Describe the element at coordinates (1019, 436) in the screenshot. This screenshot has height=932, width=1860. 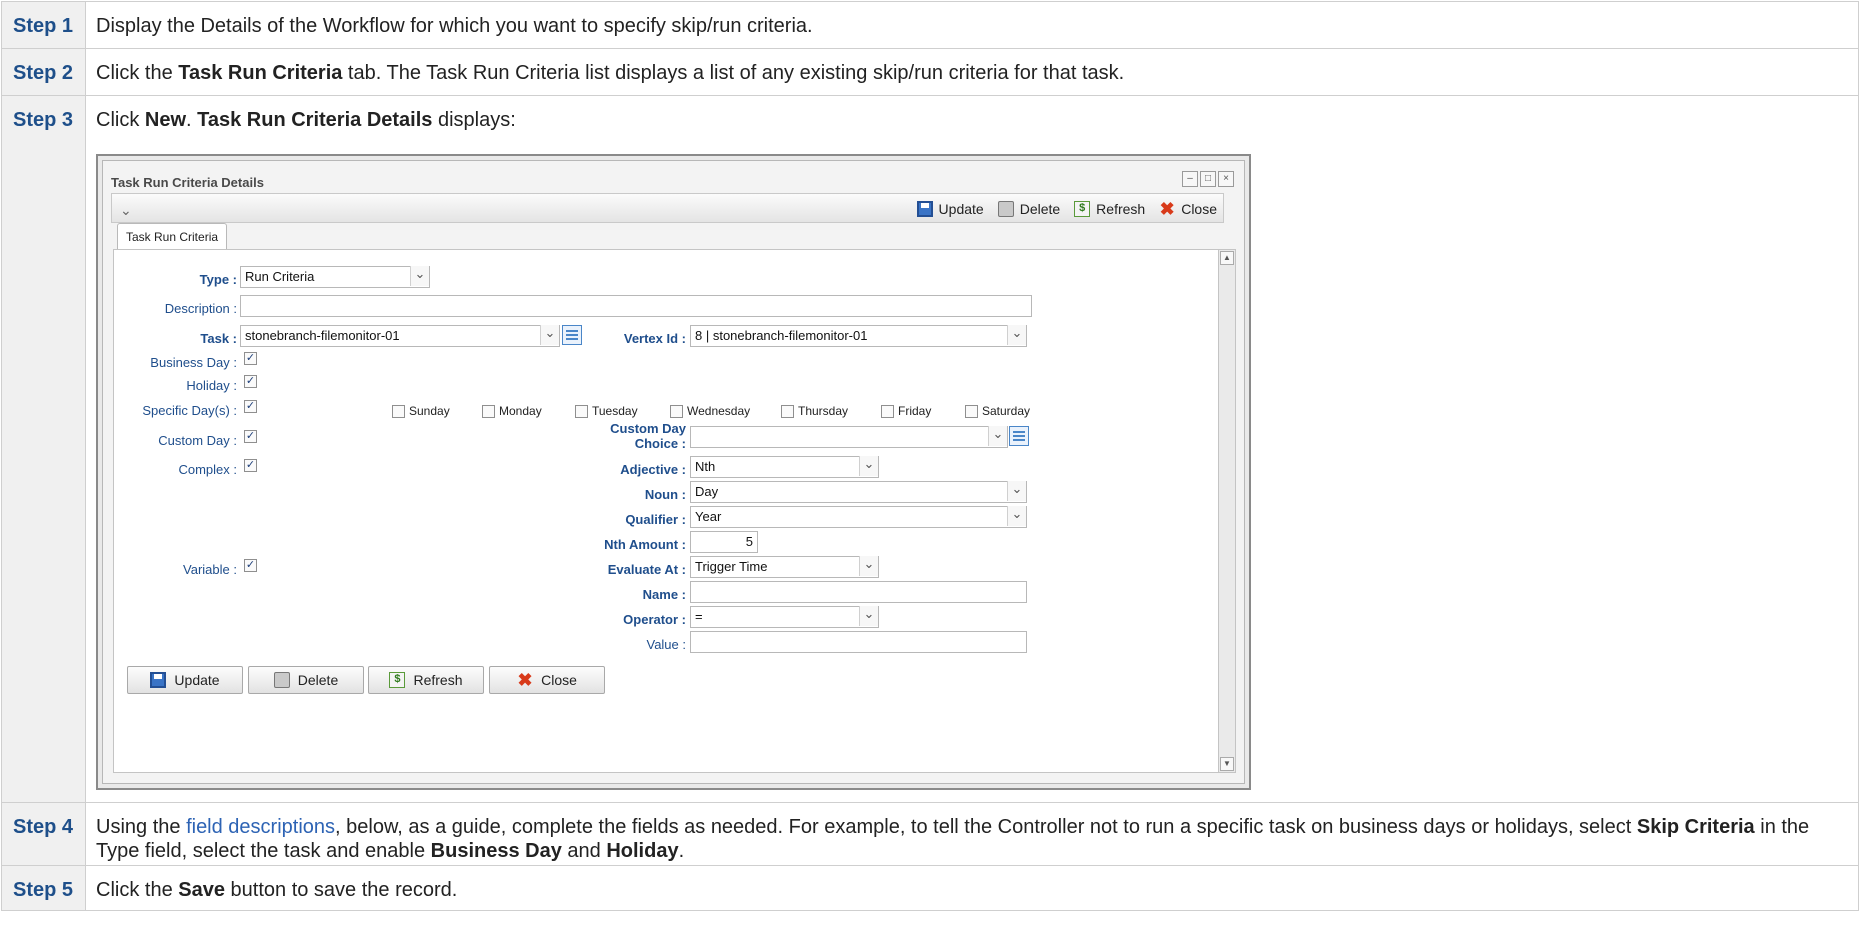
I see `custom-day-lookup-icon` at that location.